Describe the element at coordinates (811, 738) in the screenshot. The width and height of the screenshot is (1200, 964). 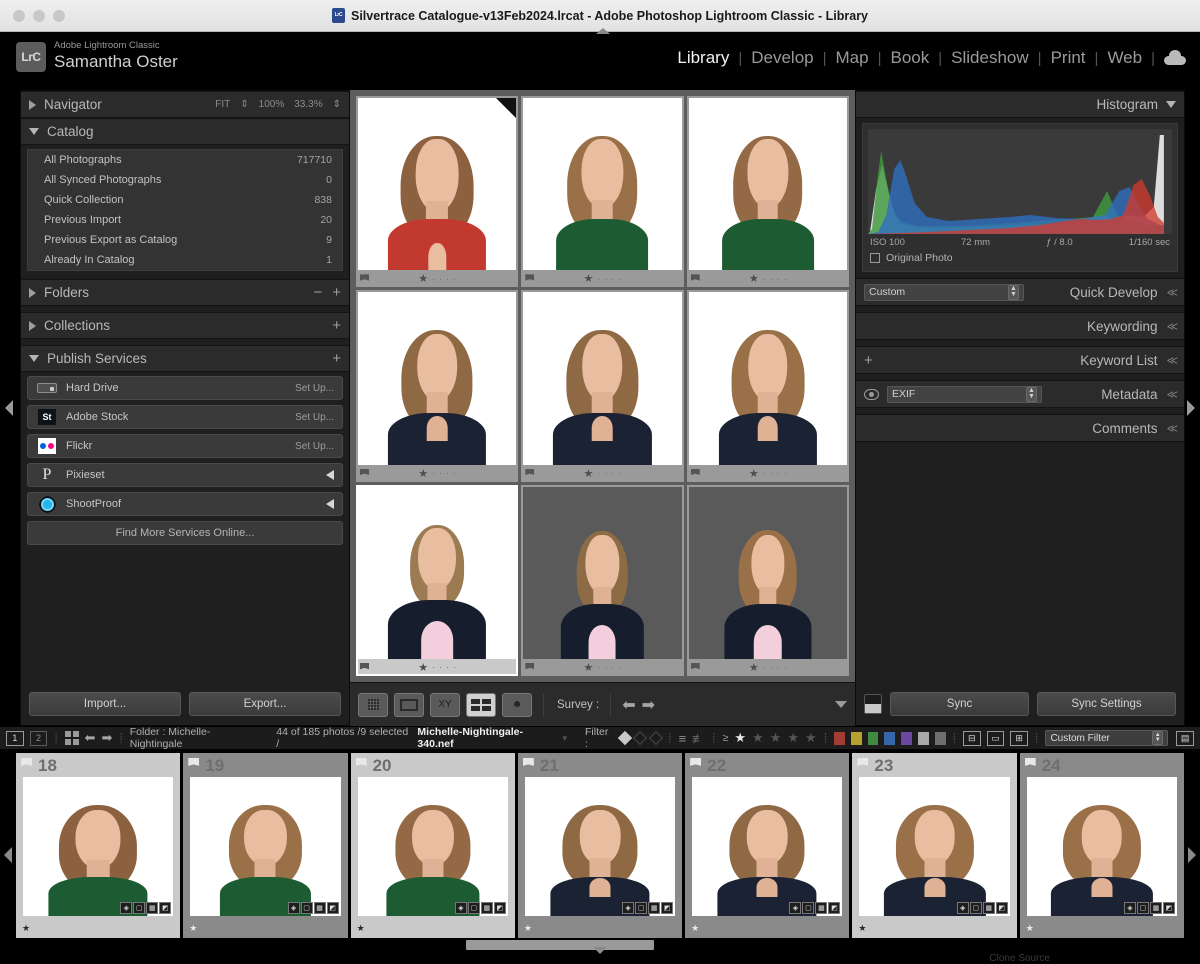
I see `rating-star-5-icon: ★` at that location.